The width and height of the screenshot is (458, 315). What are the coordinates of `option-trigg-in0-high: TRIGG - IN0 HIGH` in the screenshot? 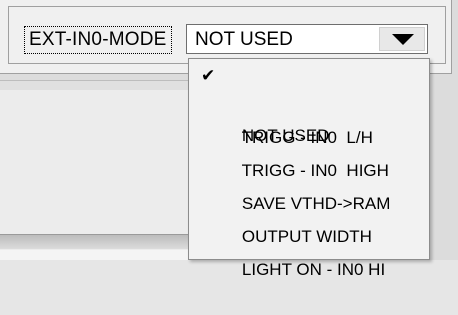 It's located at (309, 153).